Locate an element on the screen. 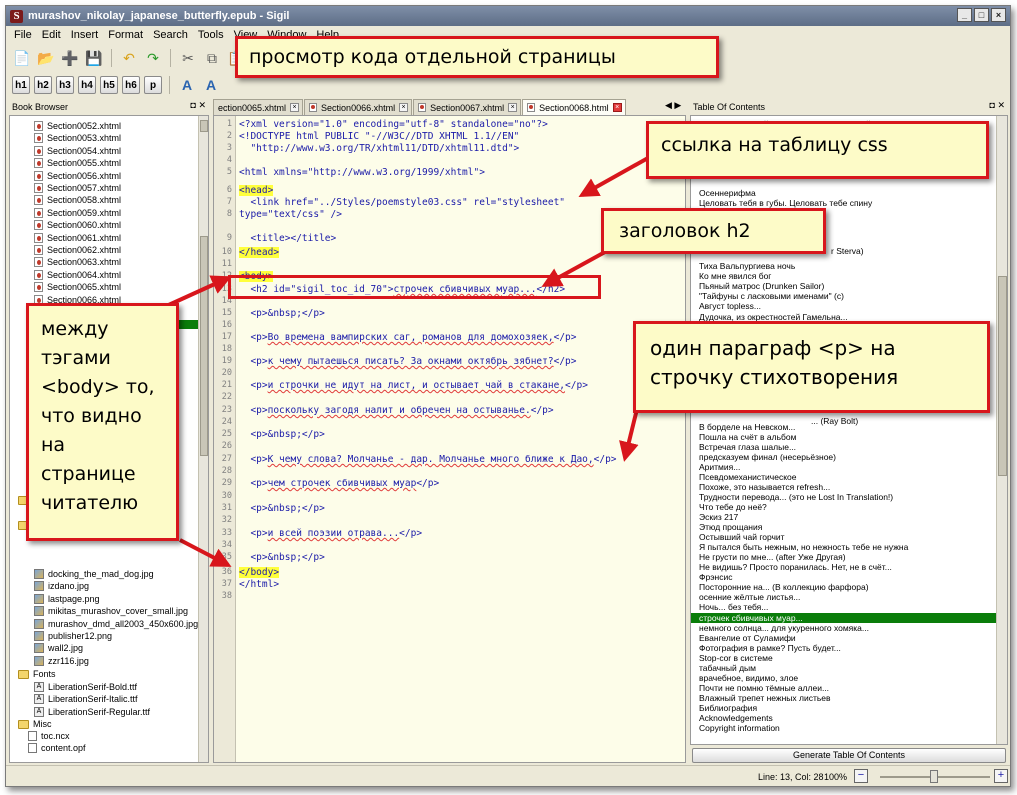 This screenshot has height=795, width=1017. toc-scrollbar is located at coordinates (1001, 430).